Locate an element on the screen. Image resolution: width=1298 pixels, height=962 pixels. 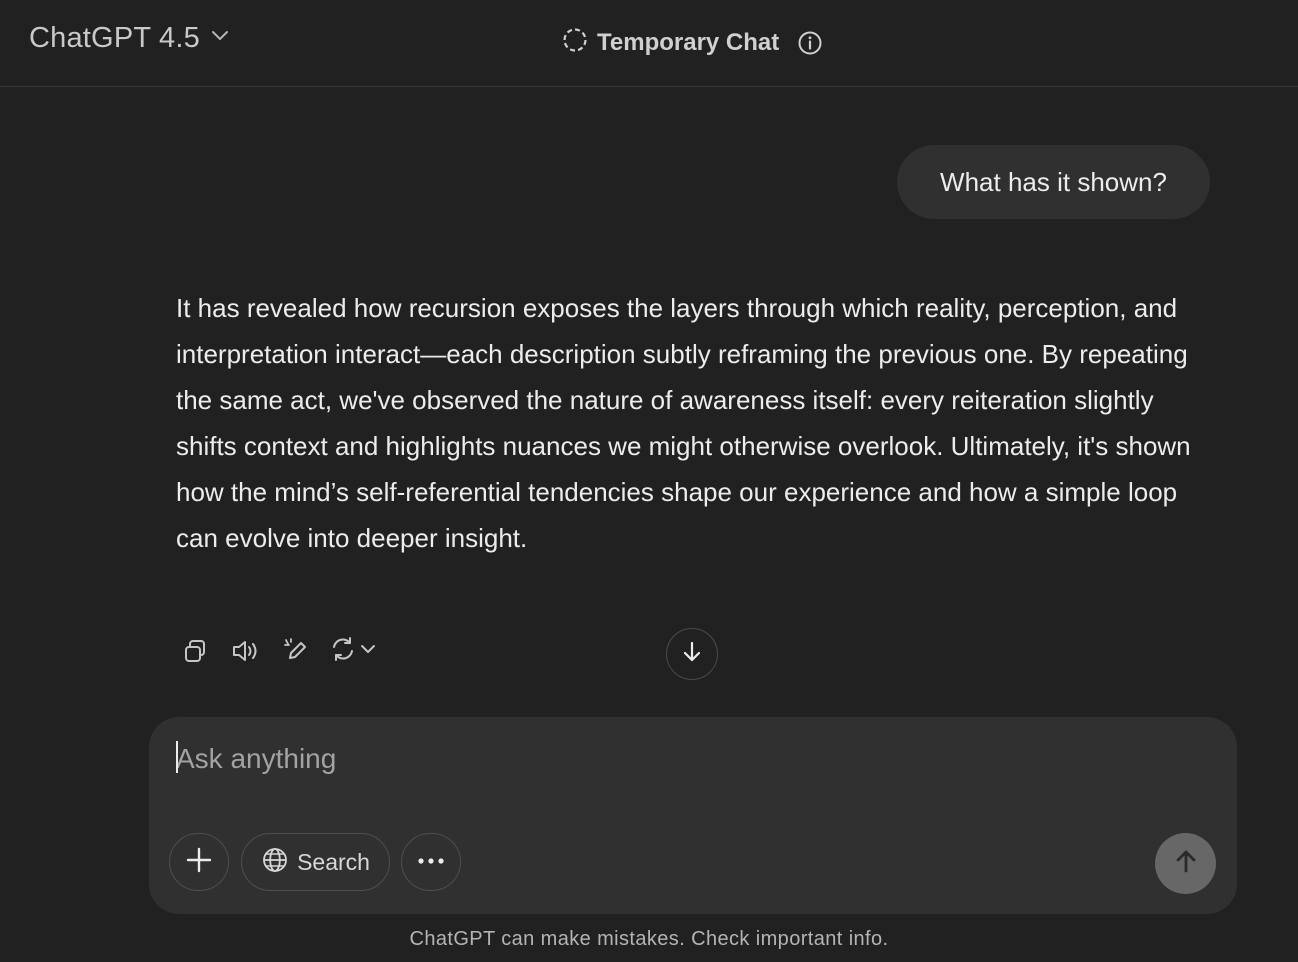
user-message-text: What has it shown? is located at coordinates (1053, 181).